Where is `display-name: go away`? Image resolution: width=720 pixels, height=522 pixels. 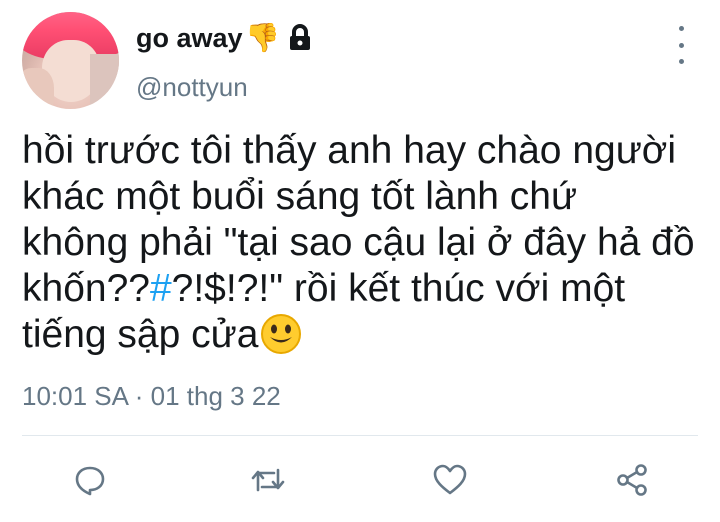
display-name: go away is located at coordinates (189, 38).